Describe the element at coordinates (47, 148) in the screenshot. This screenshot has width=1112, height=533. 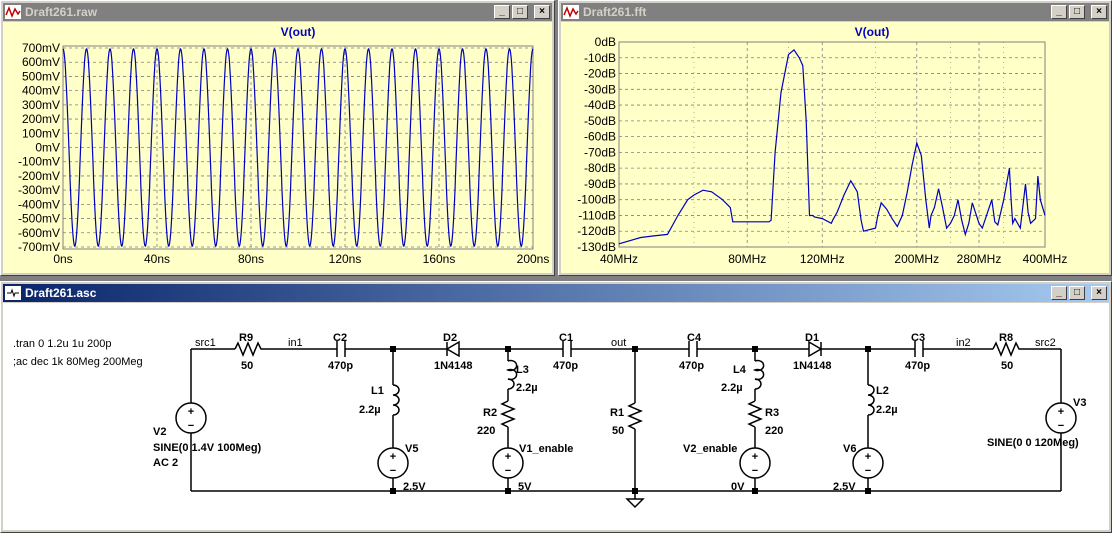
I see `y-tick-label: 0mV` at that location.